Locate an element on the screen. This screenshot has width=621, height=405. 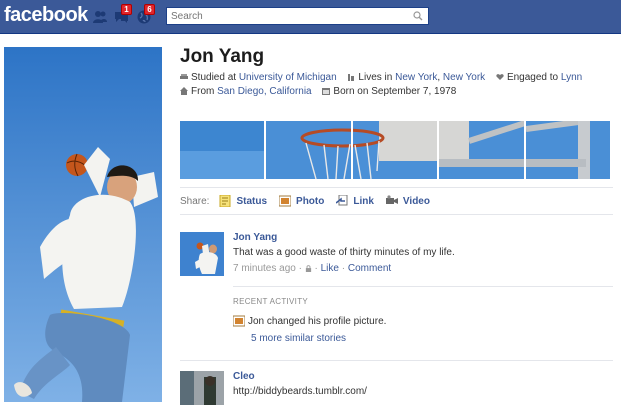
more-similar-stories-link: 5 more similar stories is located at coordinates (298, 338).